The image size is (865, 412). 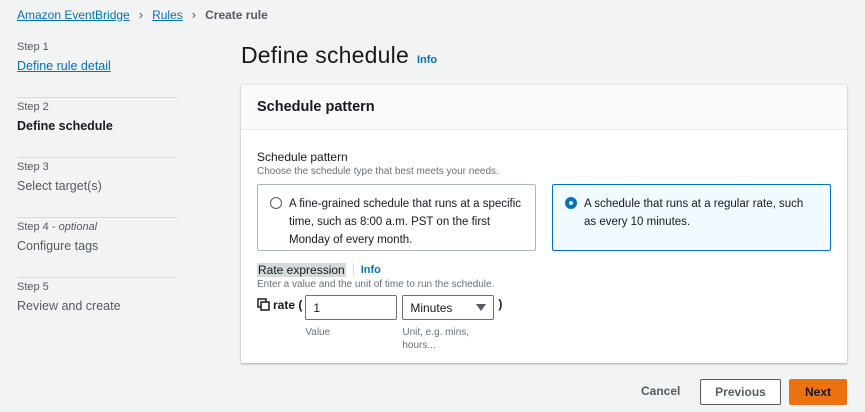 What do you see at coordinates (65, 126) in the screenshot?
I see `step-2-title: Define schedule` at bounding box center [65, 126].